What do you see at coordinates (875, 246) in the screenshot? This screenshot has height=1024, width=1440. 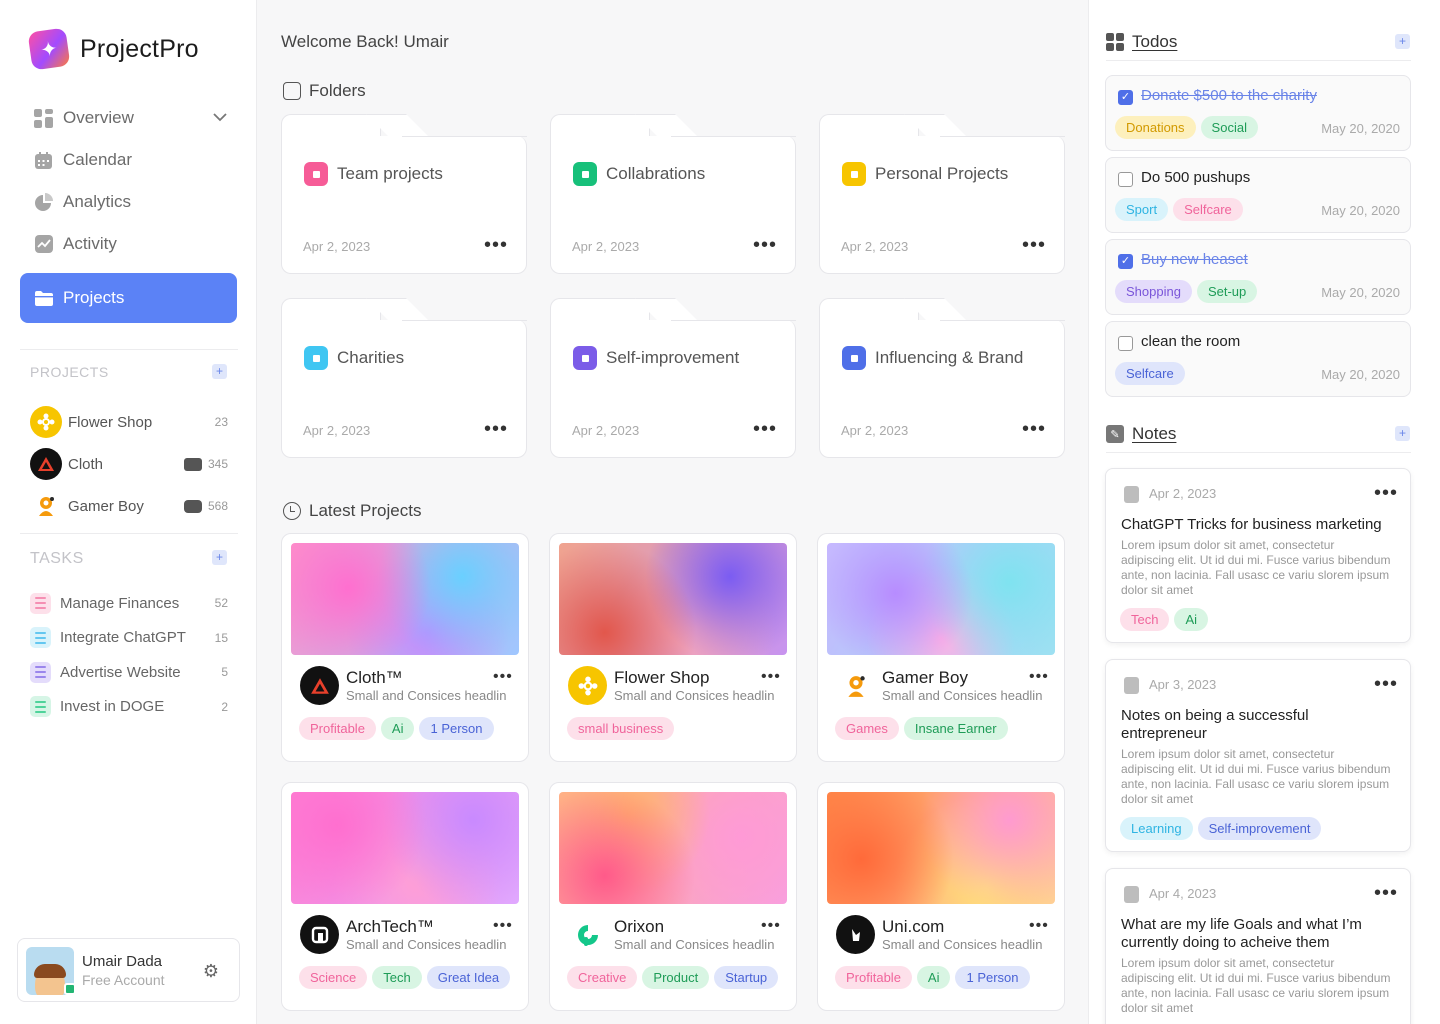 I see `folder-date: Apr 2, 2023` at bounding box center [875, 246].